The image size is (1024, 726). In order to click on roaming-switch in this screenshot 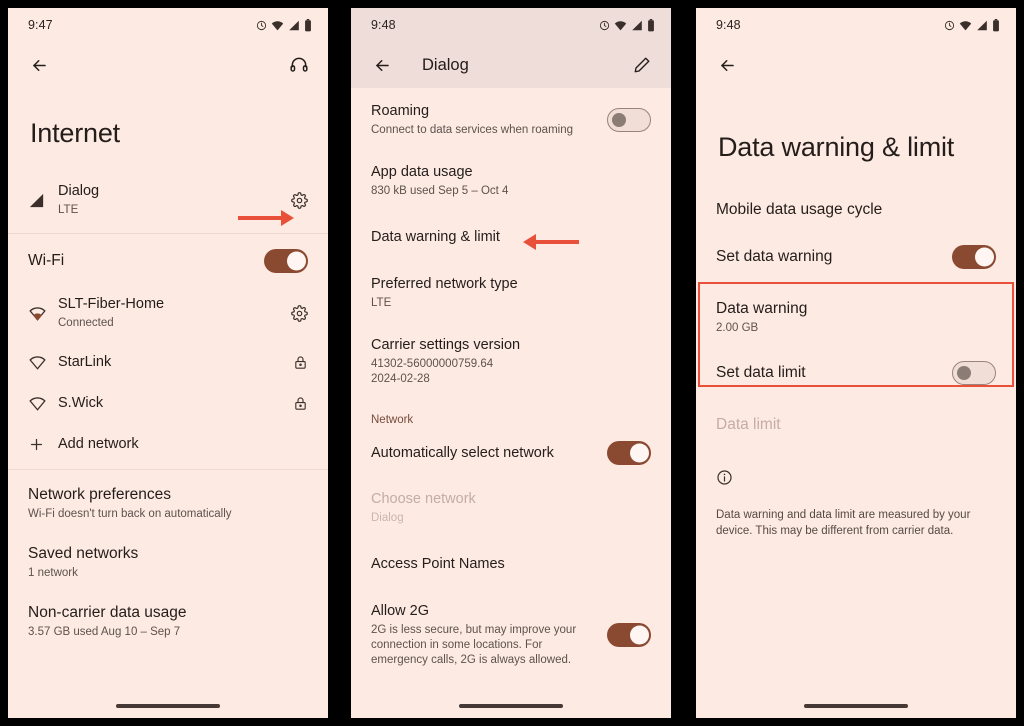, I will do `click(629, 120)`.